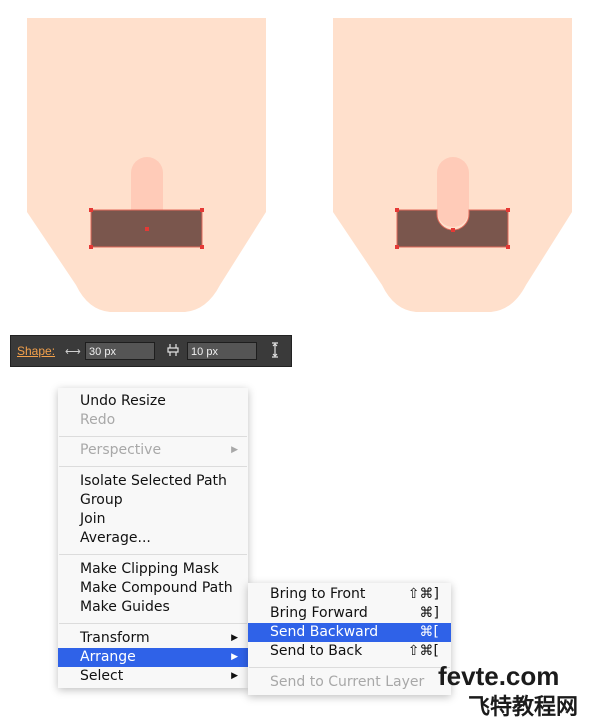 This screenshot has width=600, height=725. What do you see at coordinates (173, 351) in the screenshot?
I see `constrain-link-icon` at bounding box center [173, 351].